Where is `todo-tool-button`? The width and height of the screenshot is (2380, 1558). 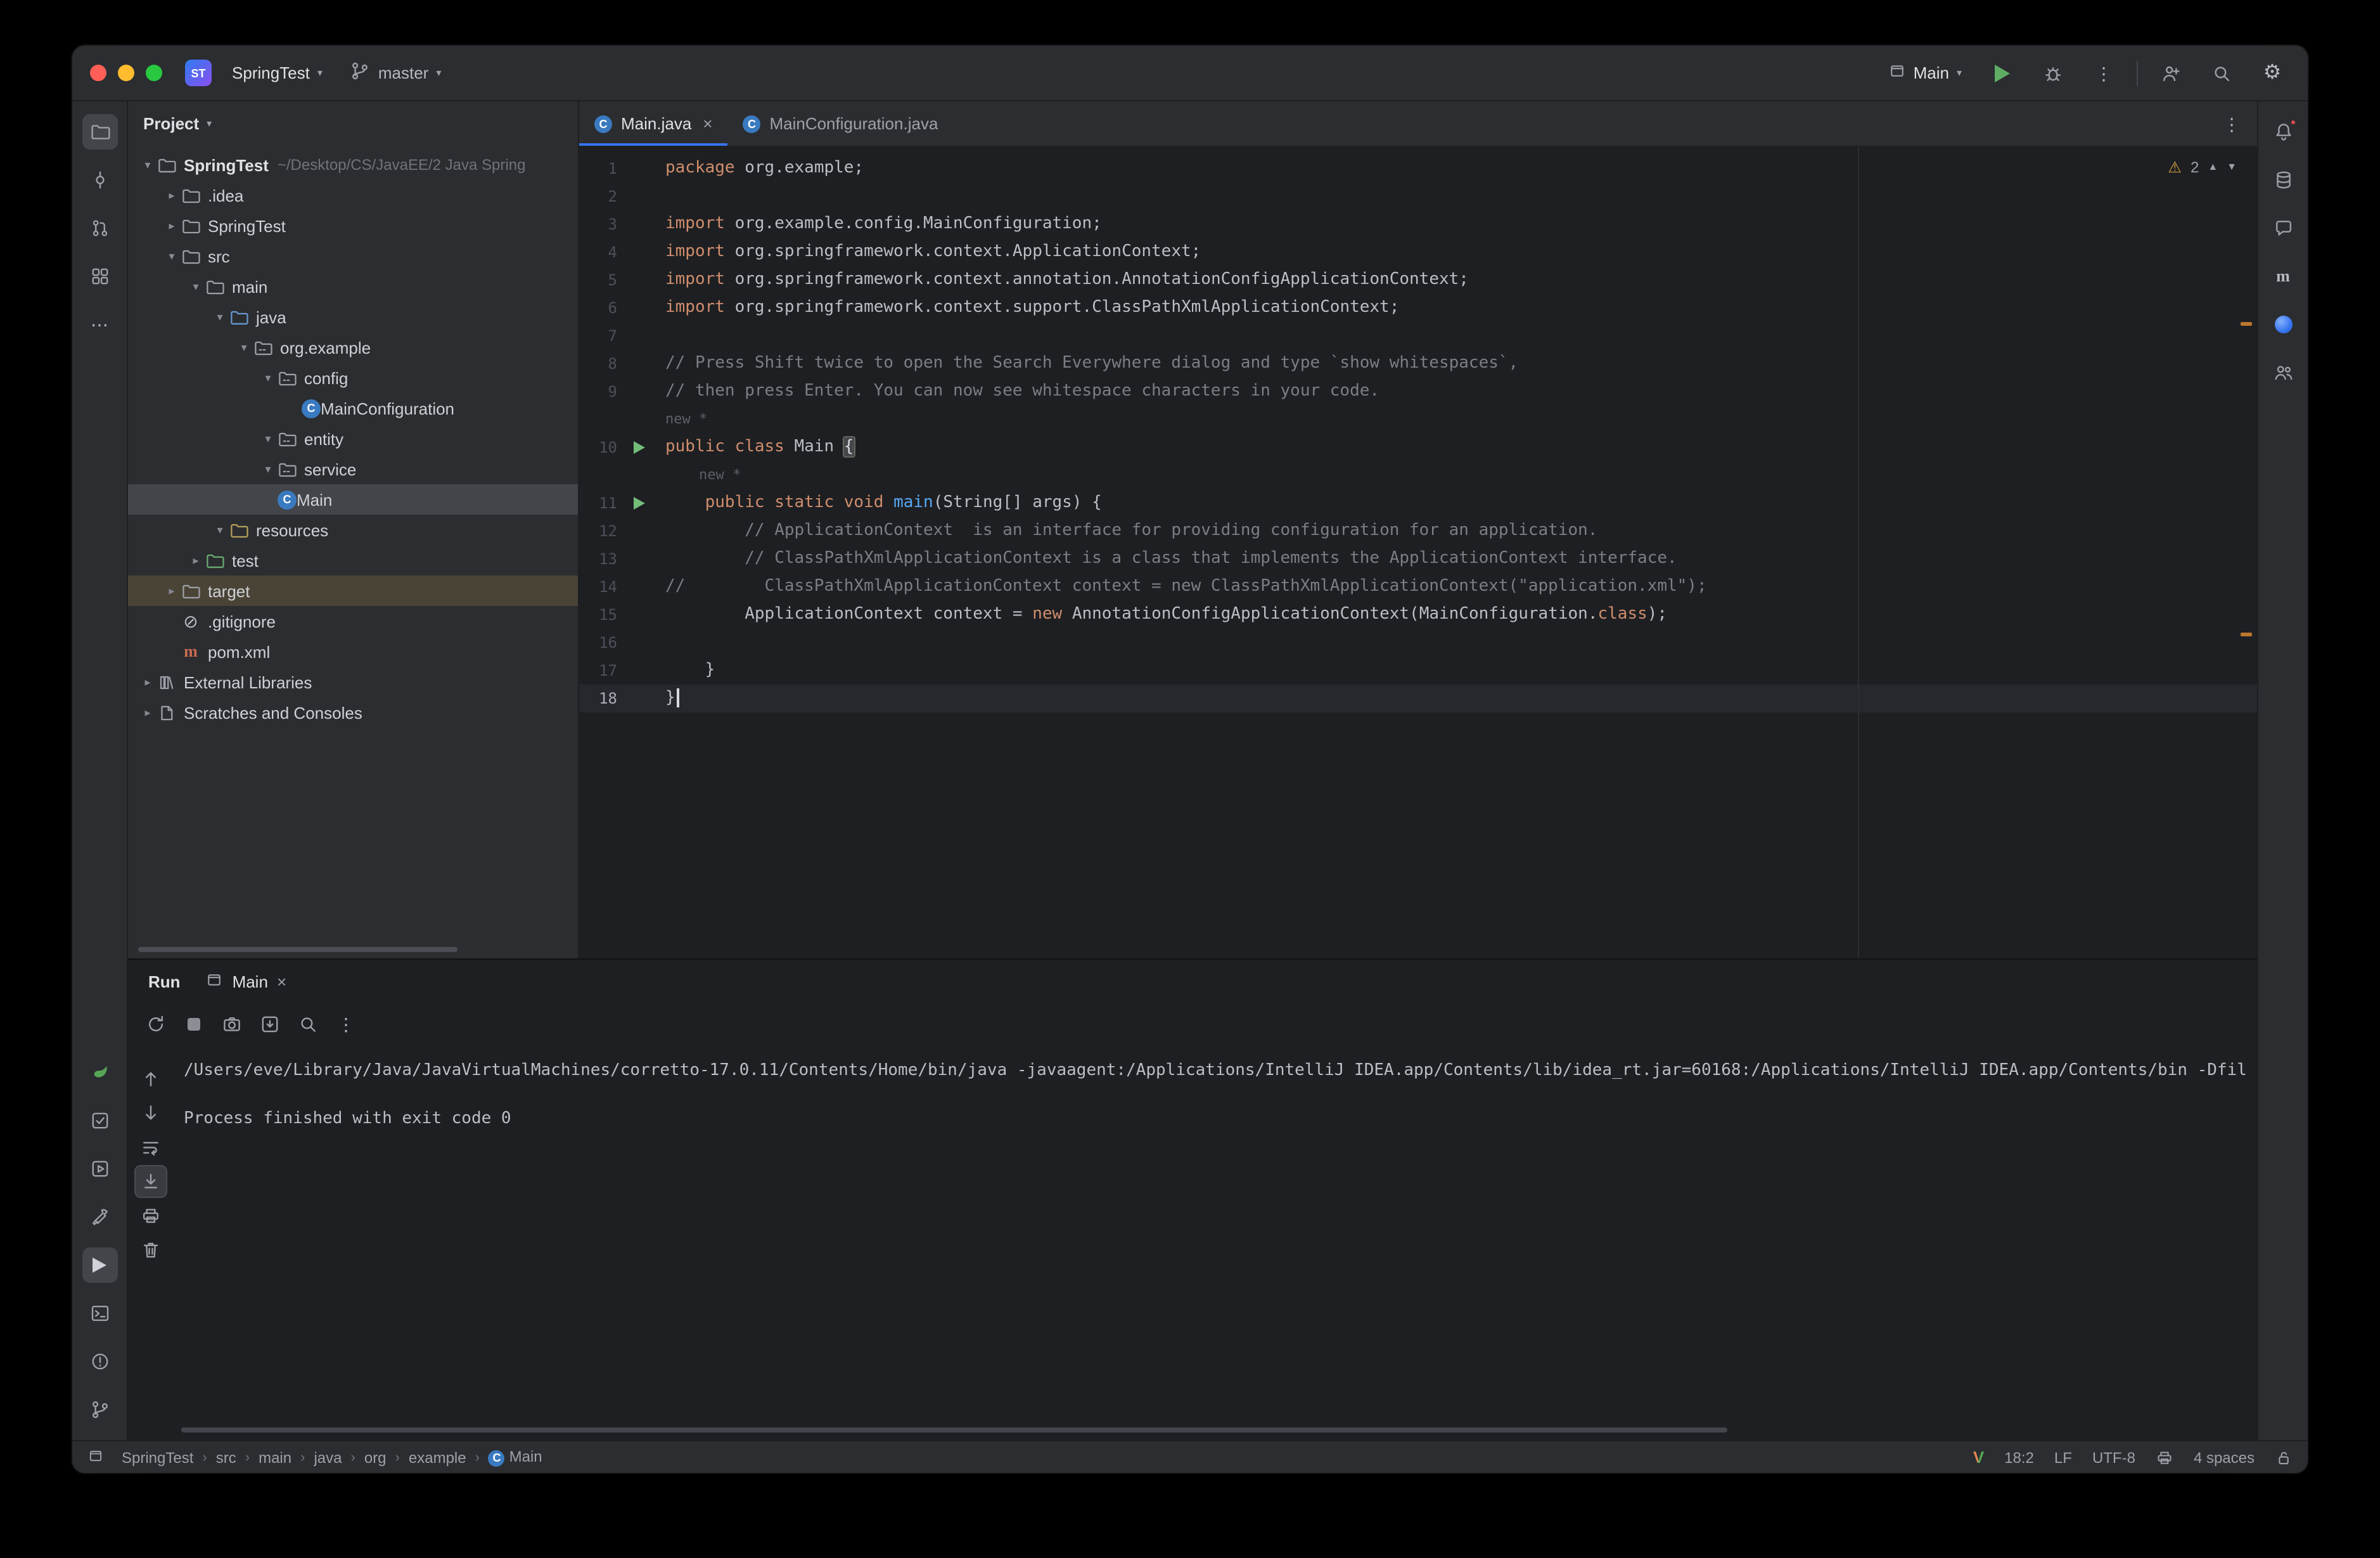 todo-tool-button is located at coordinates (99, 1121).